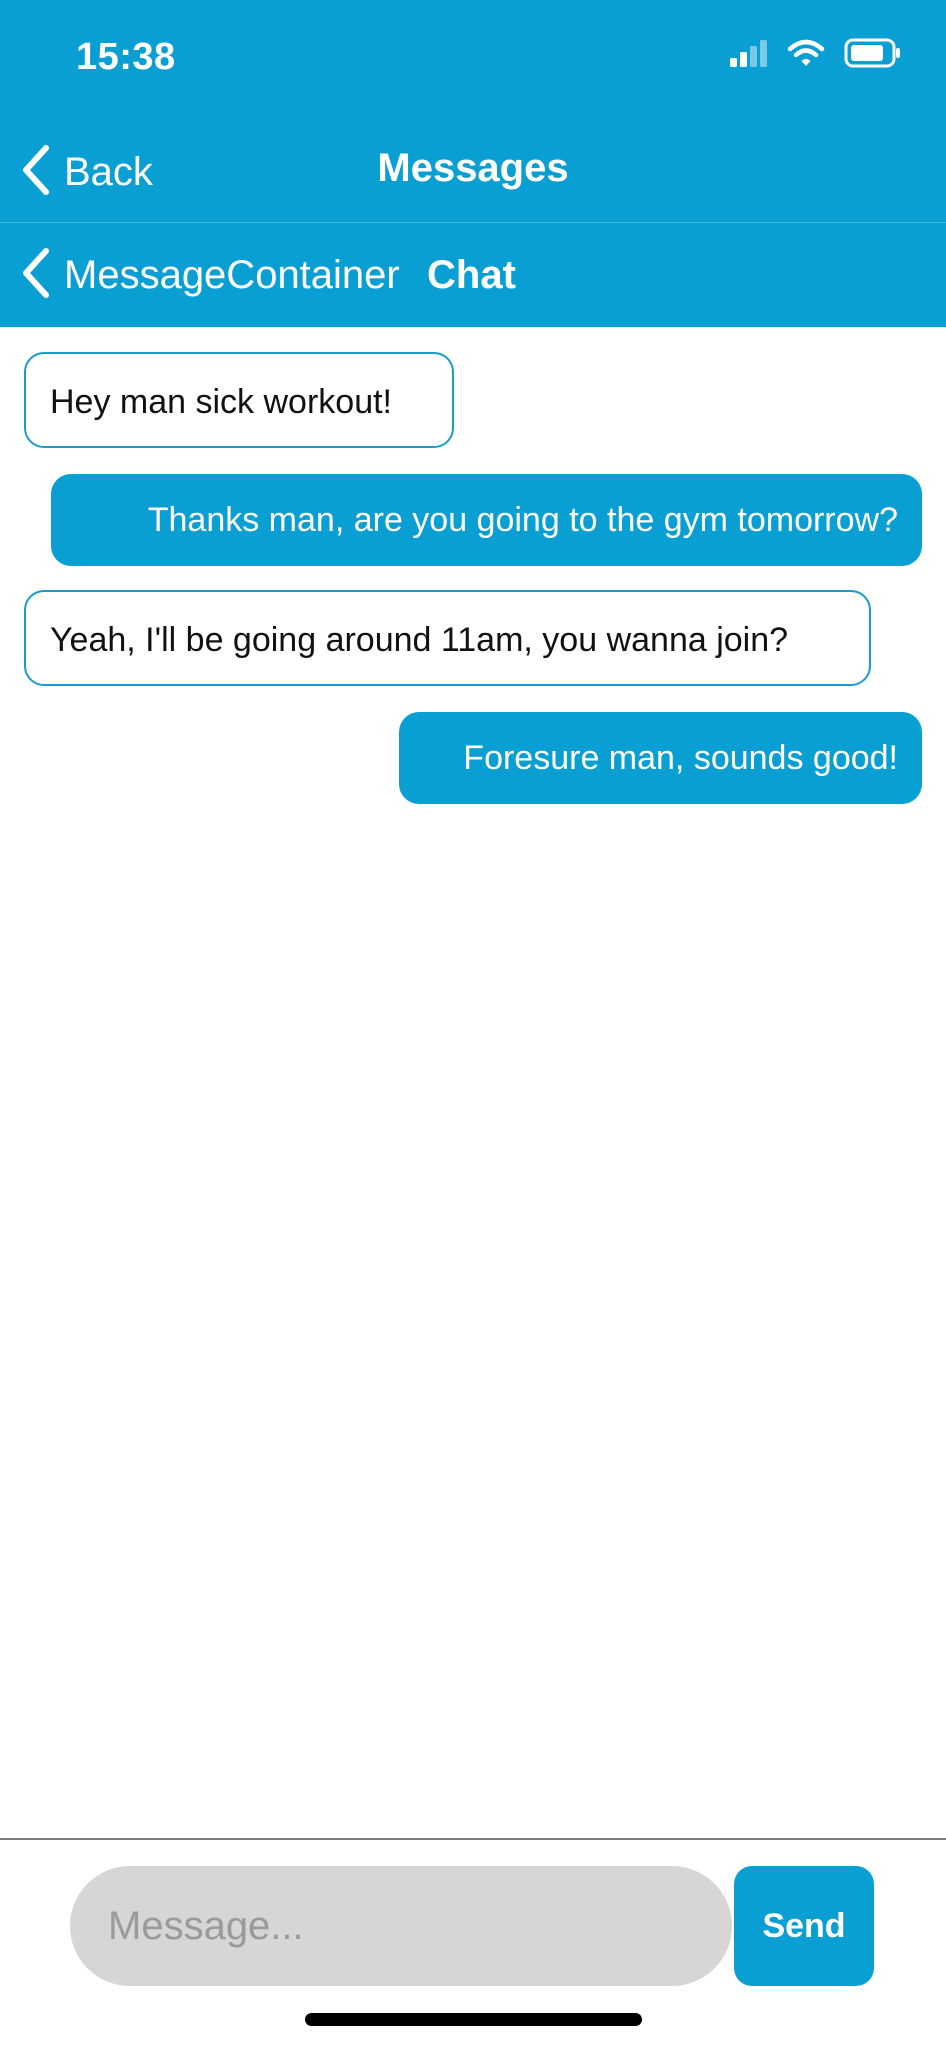 The height and width of the screenshot is (2050, 946). I want to click on message-input, so click(401, 1926).